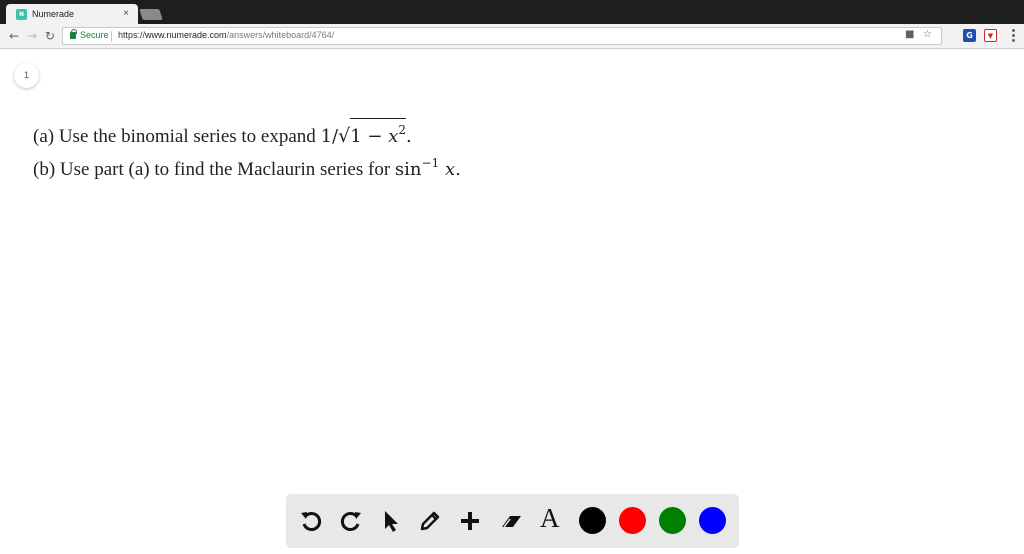 This screenshot has width=1024, height=554. I want to click on func-exponent: −1, so click(430, 163).